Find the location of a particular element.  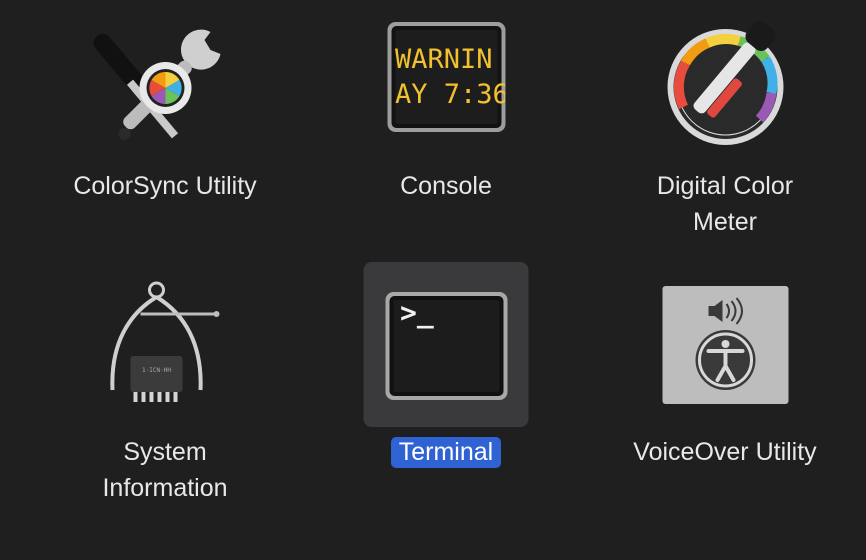

voiceover-label: VoiceOver Utility is located at coordinates (725, 452).